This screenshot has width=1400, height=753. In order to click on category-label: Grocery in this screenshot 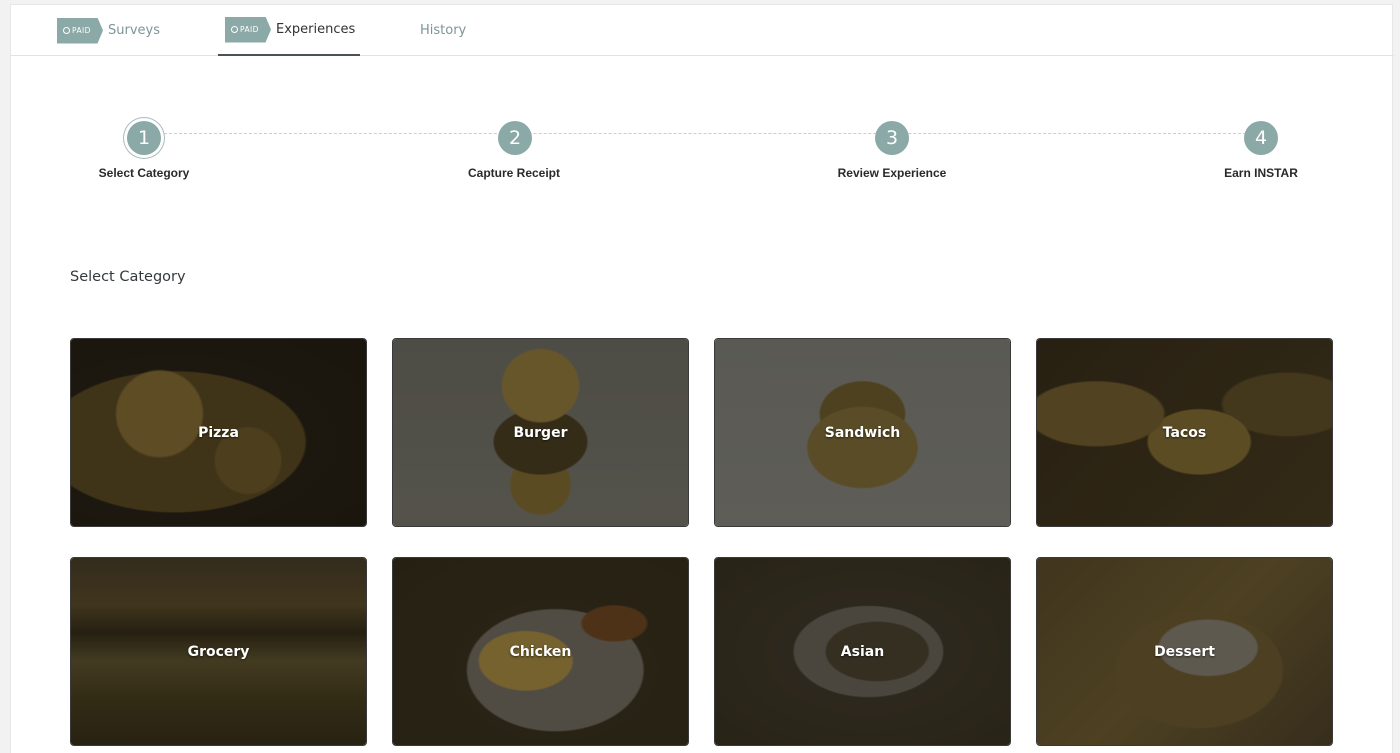, I will do `click(218, 651)`.